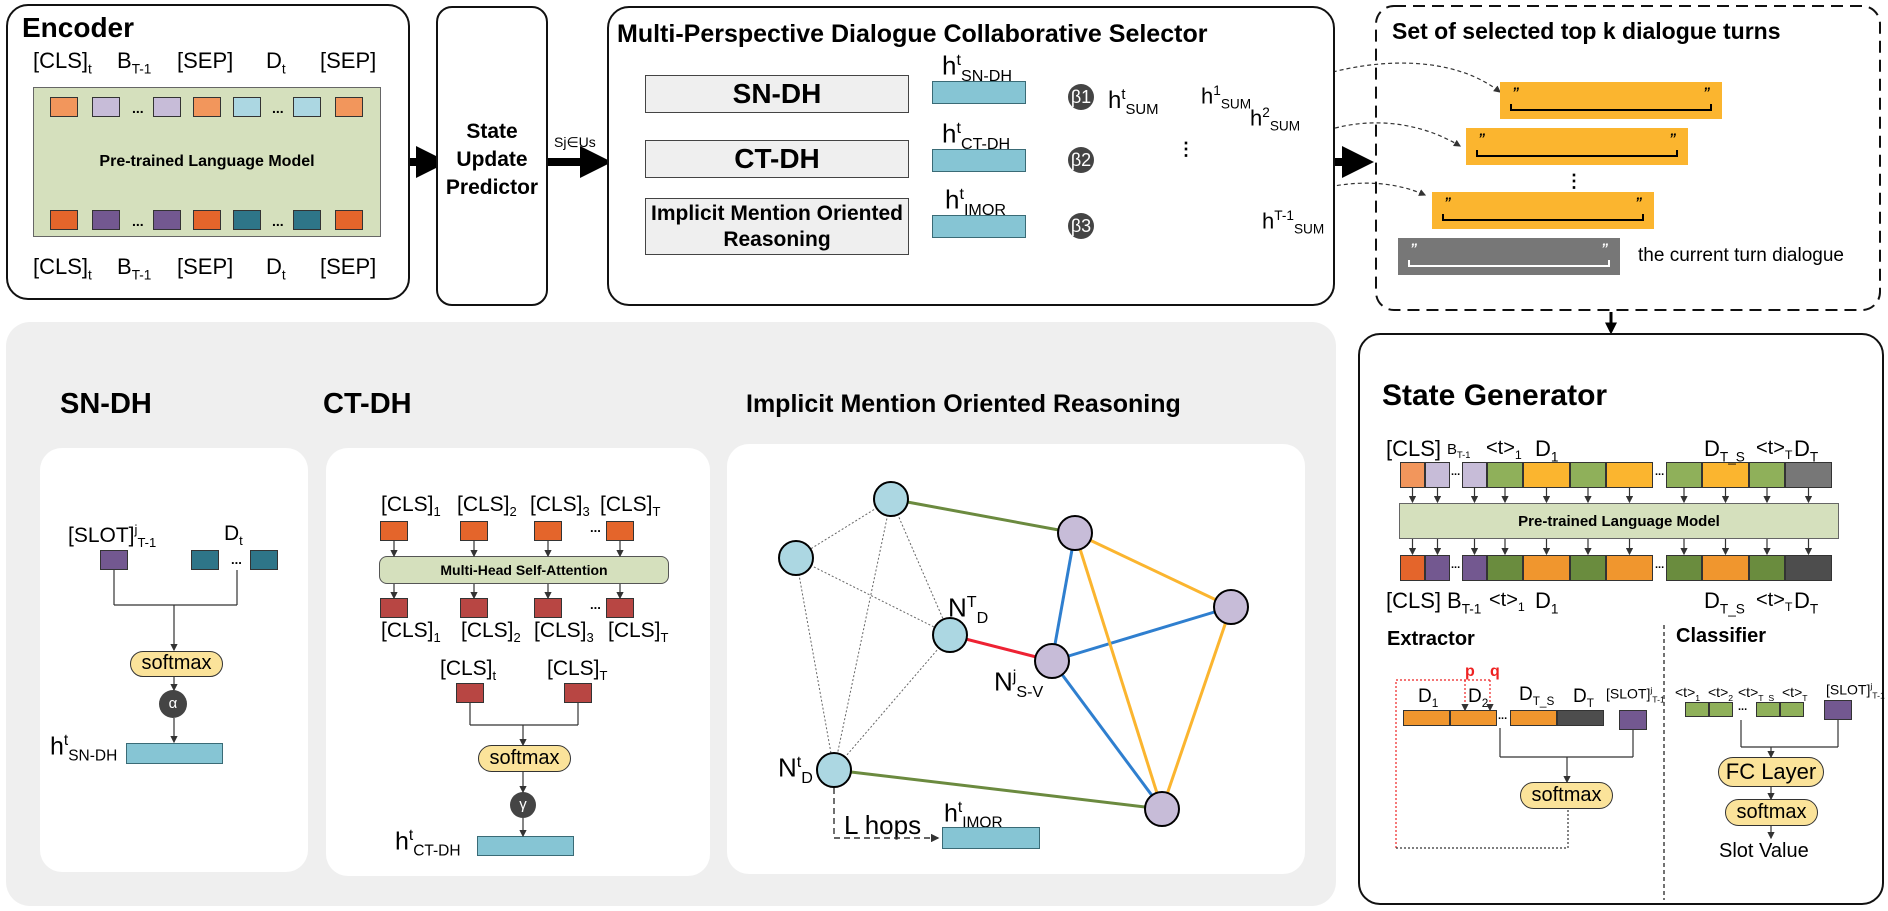  I want to click on span-pointer, so click(1442, 763).